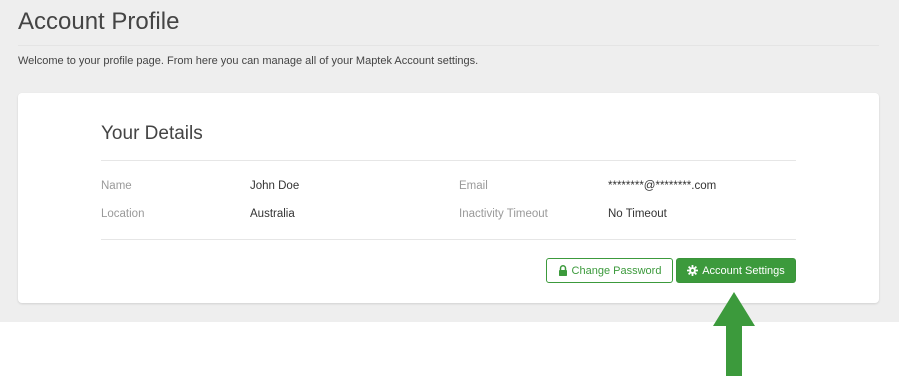 The image size is (899, 378). Describe the element at coordinates (116, 186) in the screenshot. I see `name-label: Name` at that location.